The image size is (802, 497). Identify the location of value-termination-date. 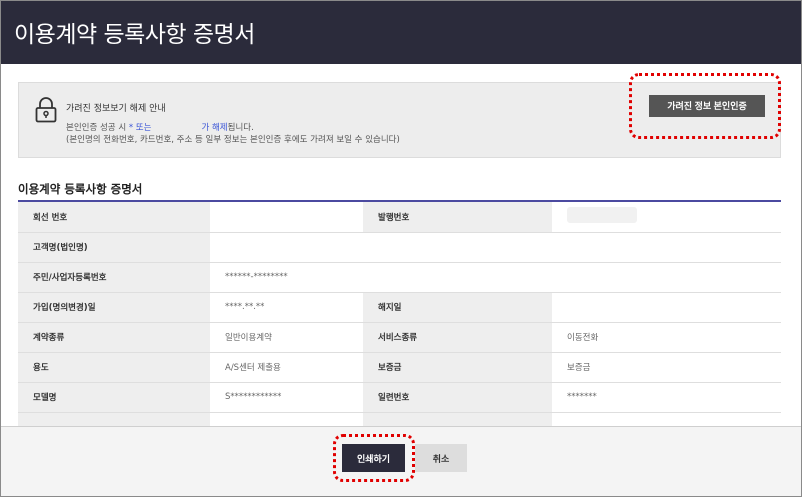
(666, 307).